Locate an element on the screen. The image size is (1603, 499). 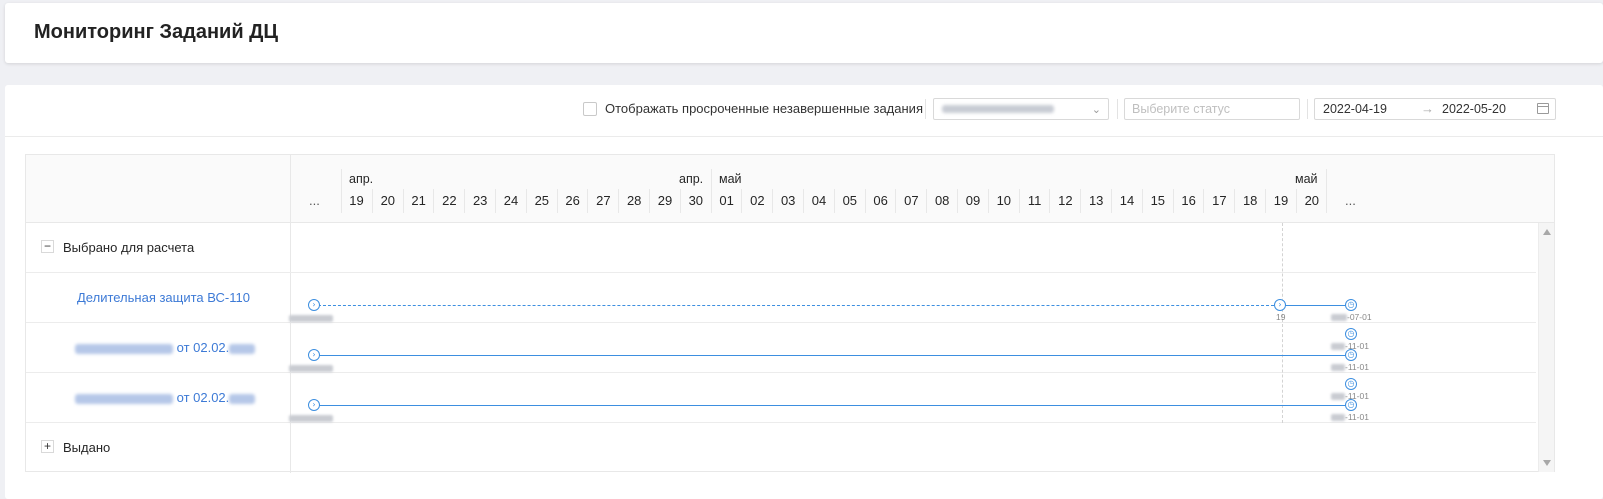
day-cell: 16 is located at coordinates (1188, 201).